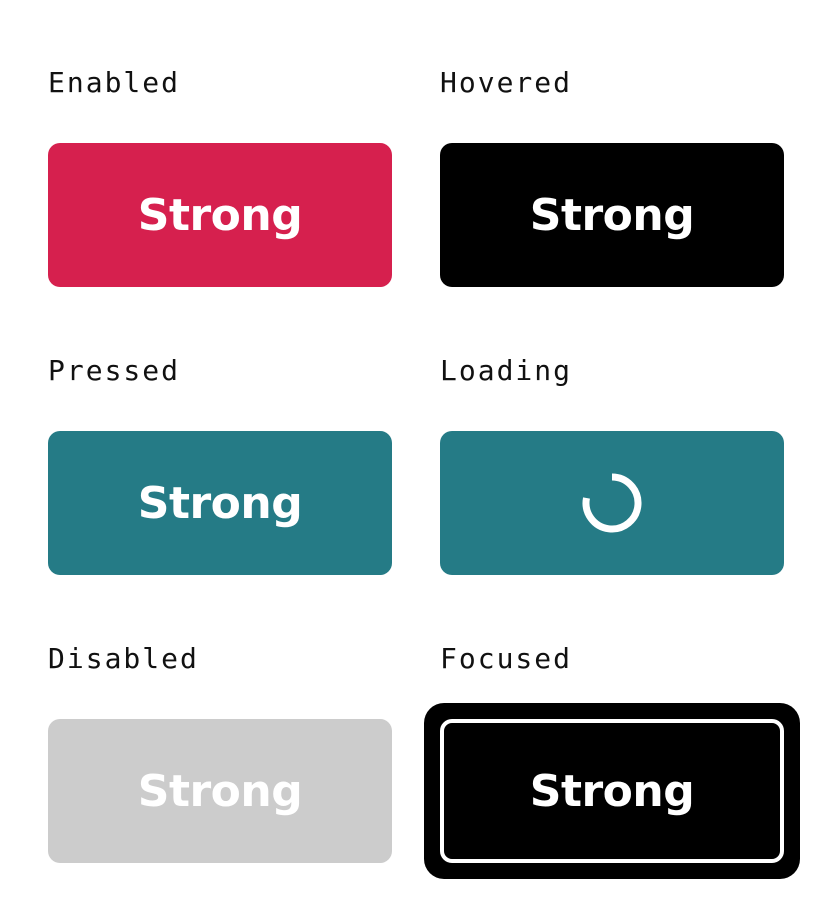 The width and height of the screenshot is (832, 912). What do you see at coordinates (114, 82) in the screenshot?
I see `state-label-enabled: Enabled` at bounding box center [114, 82].